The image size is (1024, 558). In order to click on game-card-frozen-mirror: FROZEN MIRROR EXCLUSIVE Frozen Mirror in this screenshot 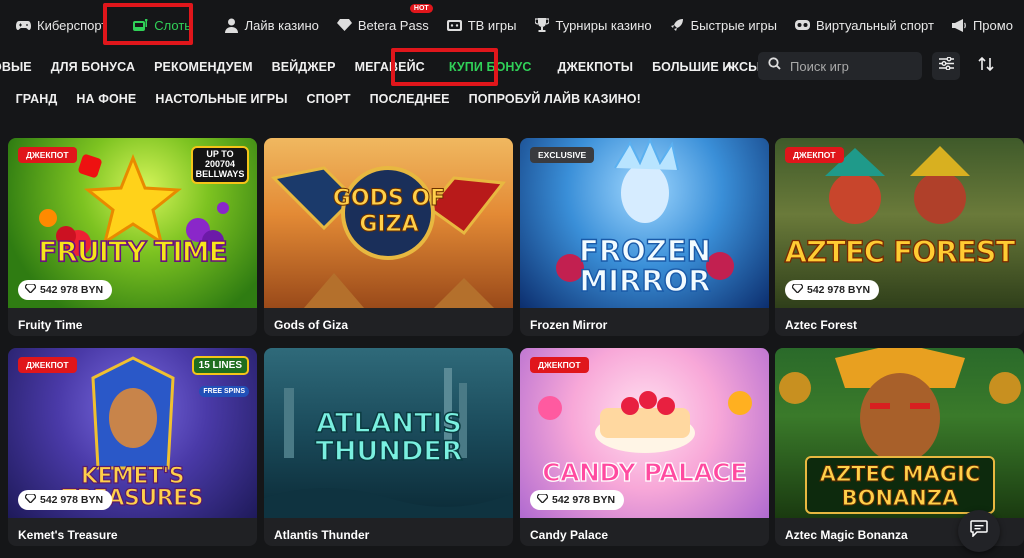, I will do `click(644, 237)`.